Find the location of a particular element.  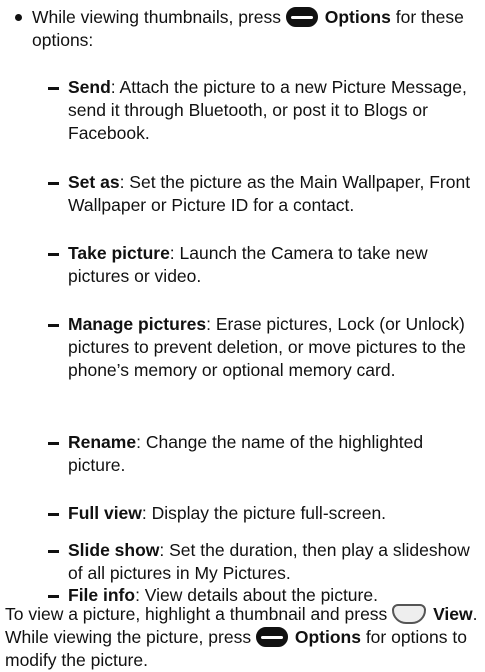

option-name: Rename is located at coordinates (102, 442).